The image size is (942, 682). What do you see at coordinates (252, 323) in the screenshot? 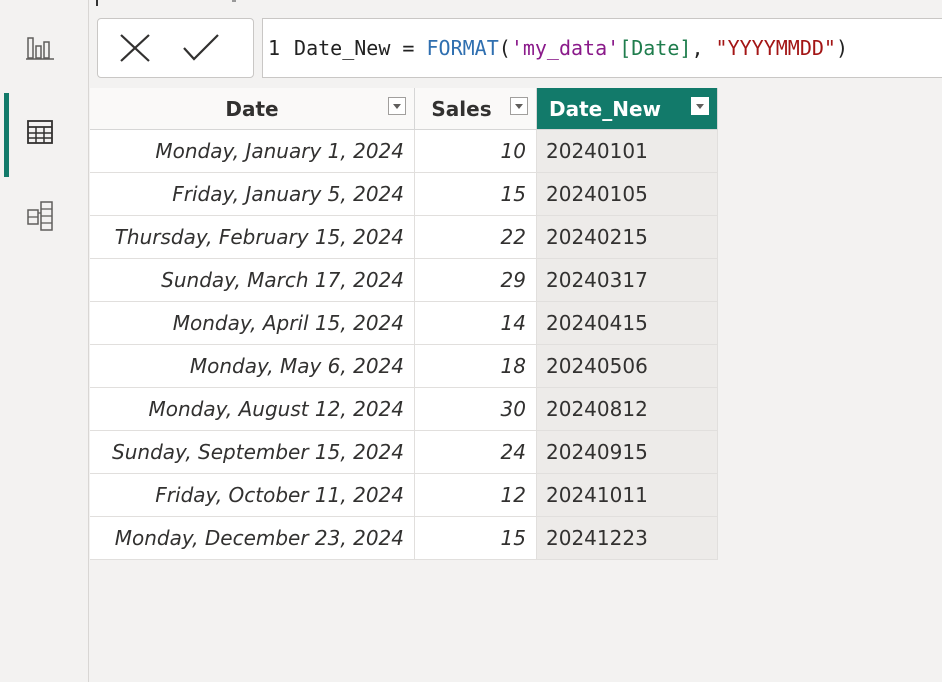
I see `cell-date: Monday, April 15, 2024` at bounding box center [252, 323].